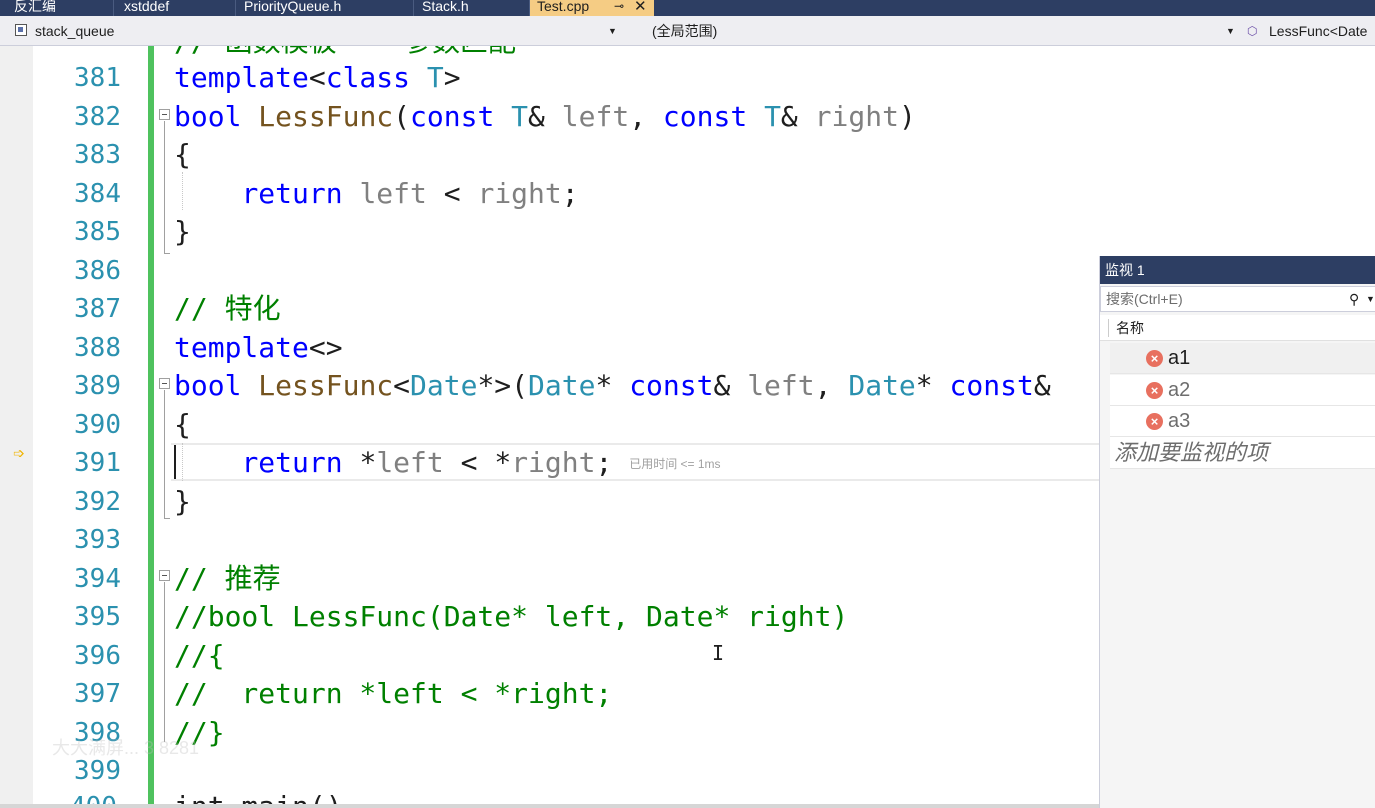 The width and height of the screenshot is (1375, 808). I want to click on code-token: Date, so click(562, 385).